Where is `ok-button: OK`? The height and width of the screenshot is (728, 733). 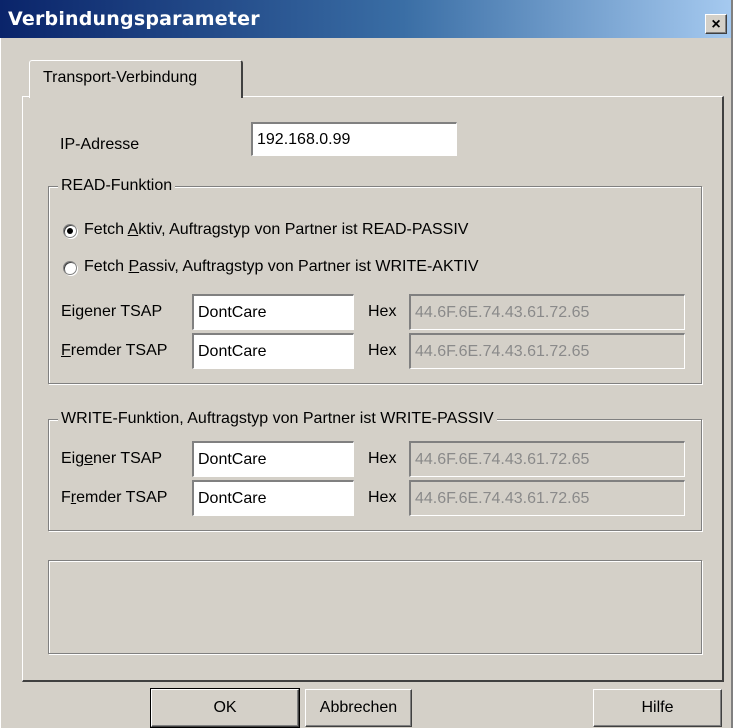
ok-button: OK is located at coordinates (225, 708).